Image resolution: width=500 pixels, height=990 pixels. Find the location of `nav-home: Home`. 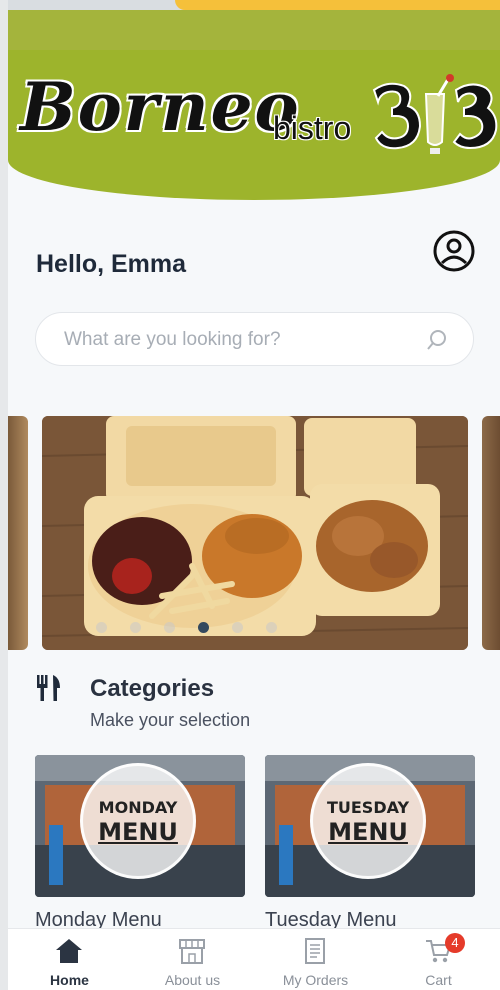

nav-home: Home is located at coordinates (69, 959).